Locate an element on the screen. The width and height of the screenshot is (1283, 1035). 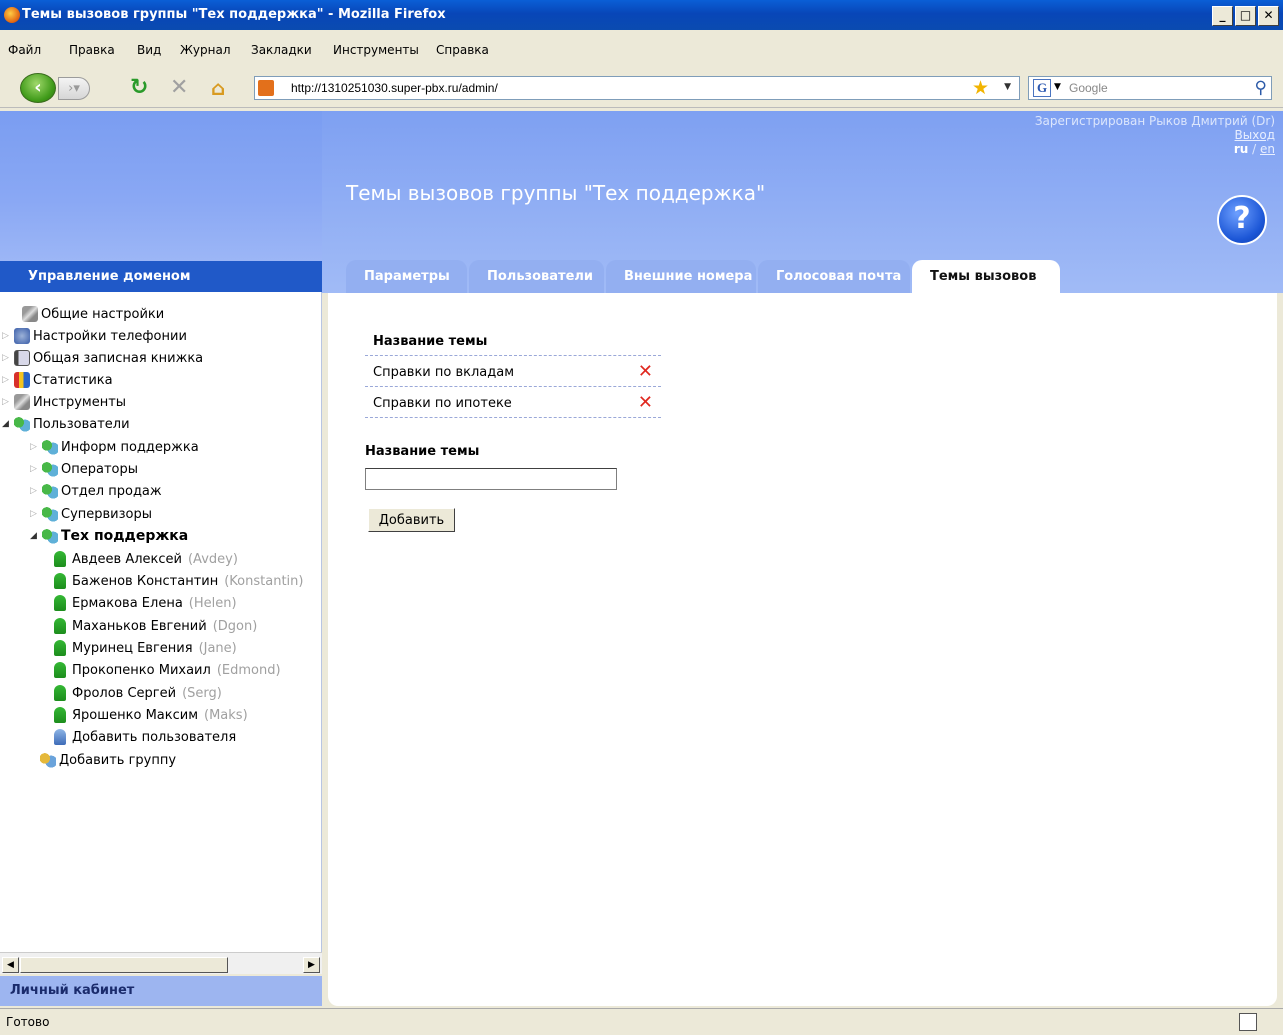
tree-user-item: Баженов Константин (Konstantin) is located at coordinates (177, 581).